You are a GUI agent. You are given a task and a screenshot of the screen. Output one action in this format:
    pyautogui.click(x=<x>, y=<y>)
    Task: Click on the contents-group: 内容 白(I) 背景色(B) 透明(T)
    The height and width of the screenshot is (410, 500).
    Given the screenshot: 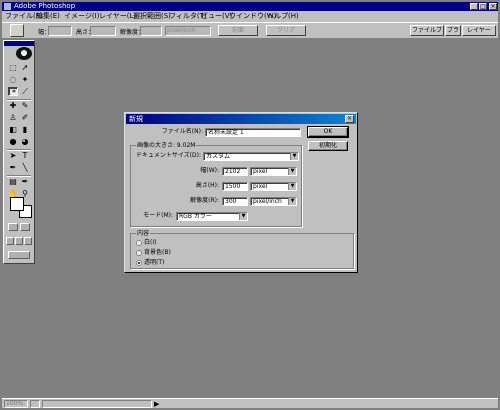 What is the action you would take?
    pyautogui.click(x=242, y=249)
    